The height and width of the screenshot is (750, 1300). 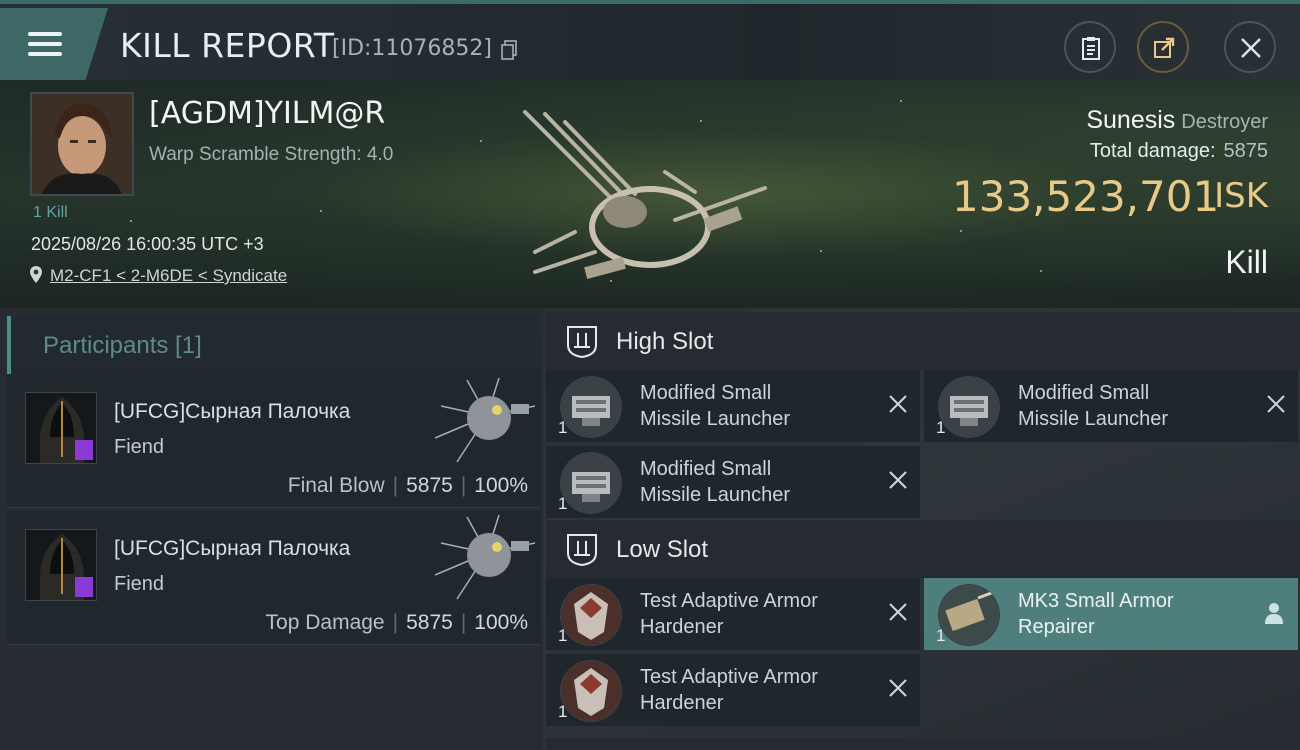 What do you see at coordinates (396, 622) in the screenshot?
I see `participant-stats: Top Damage | 5875 | 100%` at bounding box center [396, 622].